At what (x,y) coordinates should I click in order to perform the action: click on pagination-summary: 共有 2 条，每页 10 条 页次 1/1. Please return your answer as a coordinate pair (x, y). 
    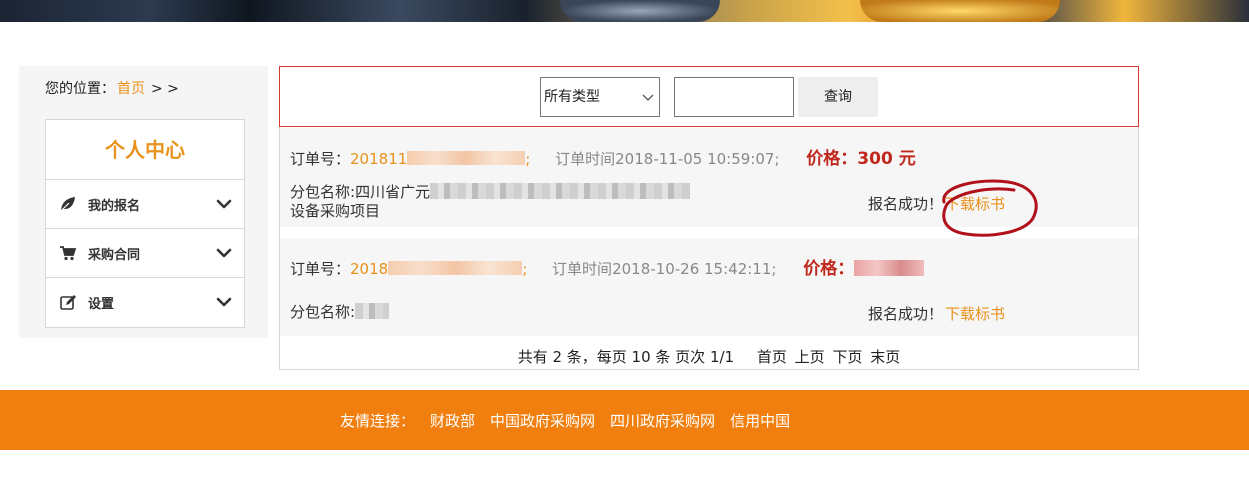
    Looking at the image, I should click on (626, 357).